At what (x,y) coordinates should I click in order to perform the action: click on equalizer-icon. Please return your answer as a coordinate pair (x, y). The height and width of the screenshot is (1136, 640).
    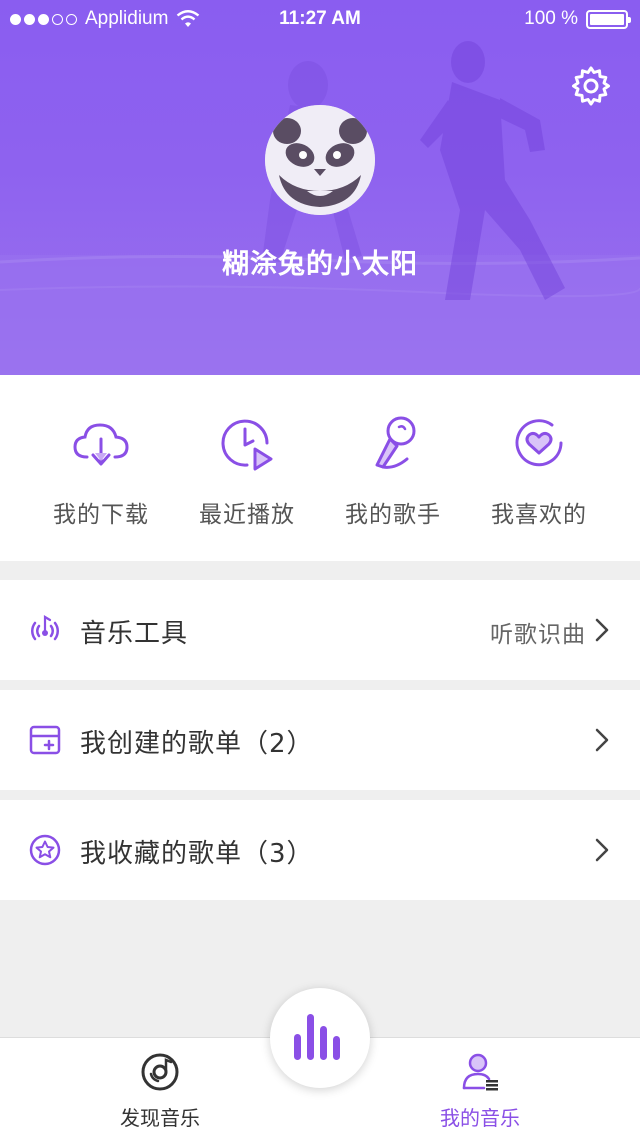
    Looking at the image, I should click on (317, 1037).